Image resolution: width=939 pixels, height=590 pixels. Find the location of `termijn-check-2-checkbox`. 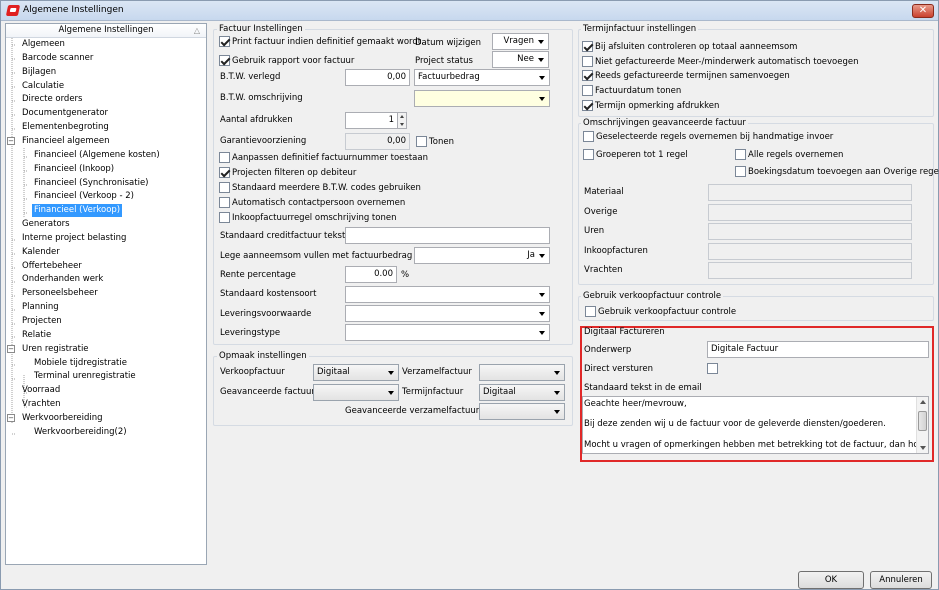

termijn-check-2-checkbox is located at coordinates (587, 76).